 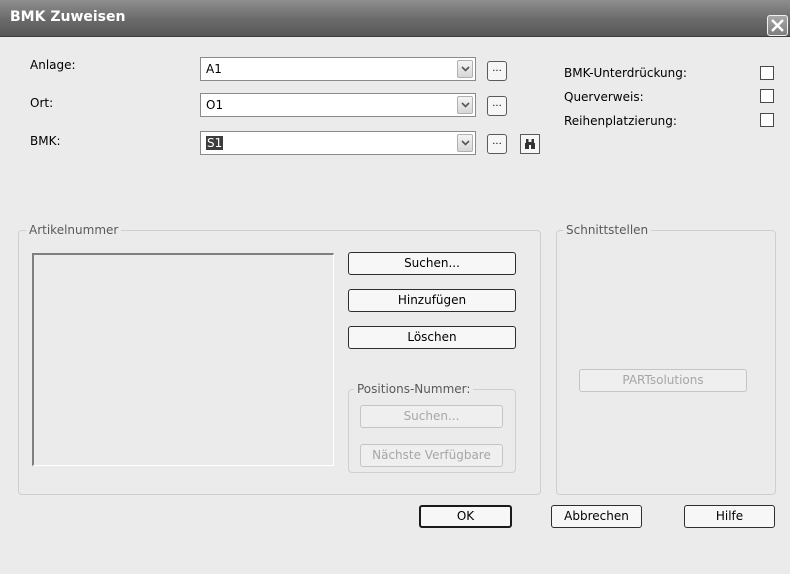 I want to click on bmk-dropdown-arrow, so click(x=465, y=143).